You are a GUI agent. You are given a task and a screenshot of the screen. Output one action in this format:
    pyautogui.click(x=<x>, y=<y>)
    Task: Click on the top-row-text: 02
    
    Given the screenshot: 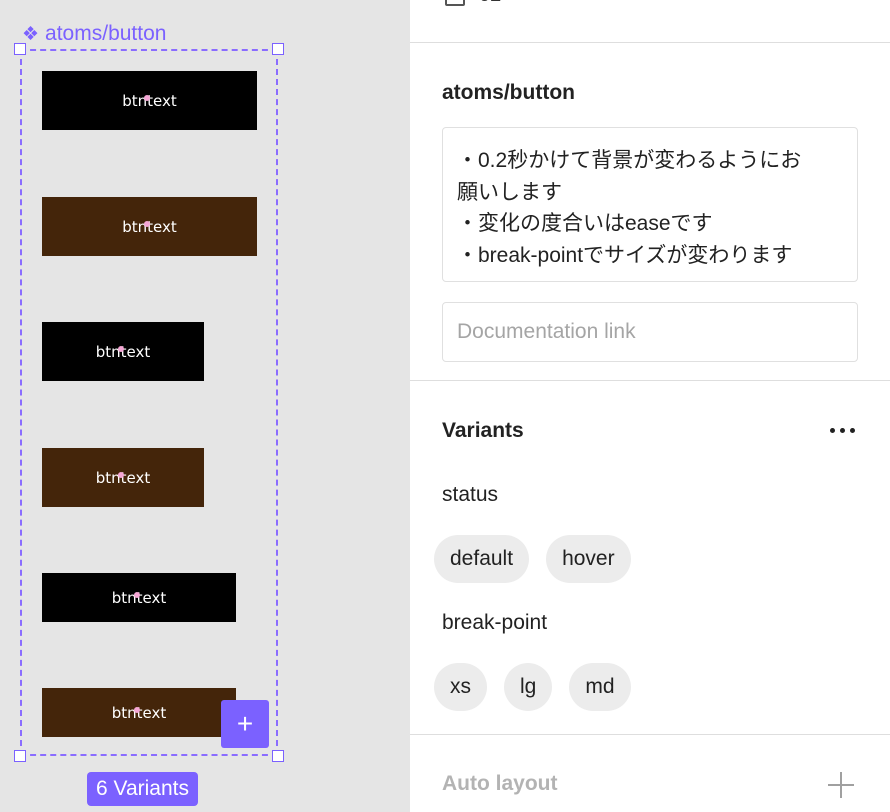 What is the action you would take?
    pyautogui.click(x=490, y=3)
    